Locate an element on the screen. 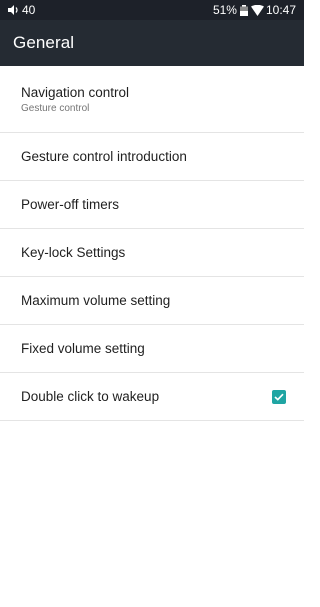 This screenshot has width=320, height=607. volume-level: 40 is located at coordinates (29, 10).